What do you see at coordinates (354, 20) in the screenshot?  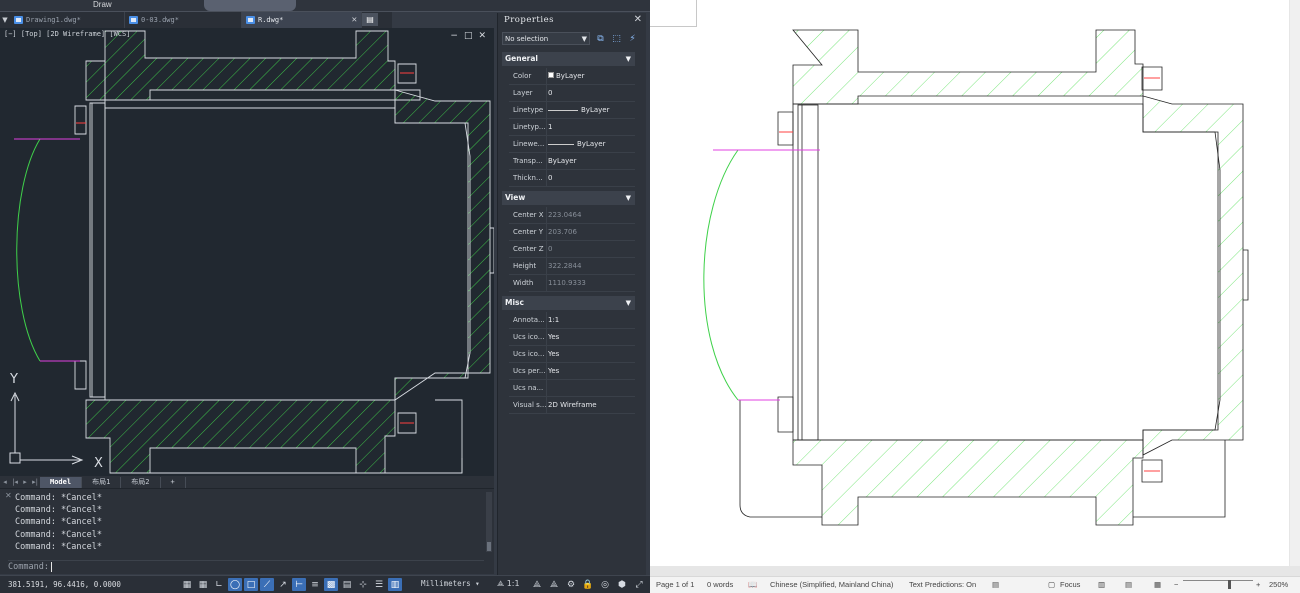 I see `close-tab-icon: ✕` at bounding box center [354, 20].